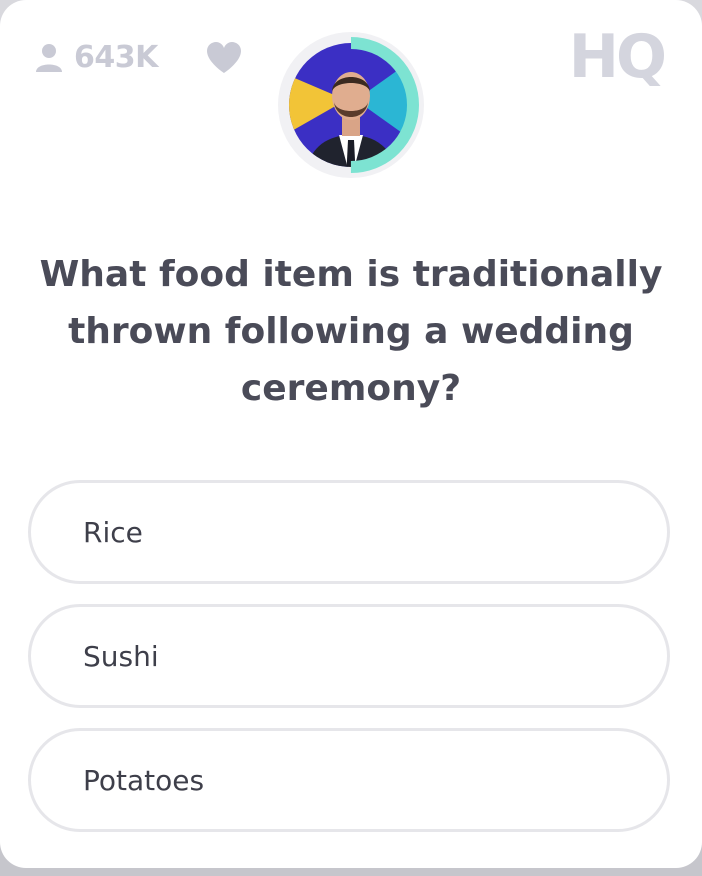  What do you see at coordinates (349, 656) in the screenshot?
I see `answer-option-2: Sushi` at bounding box center [349, 656].